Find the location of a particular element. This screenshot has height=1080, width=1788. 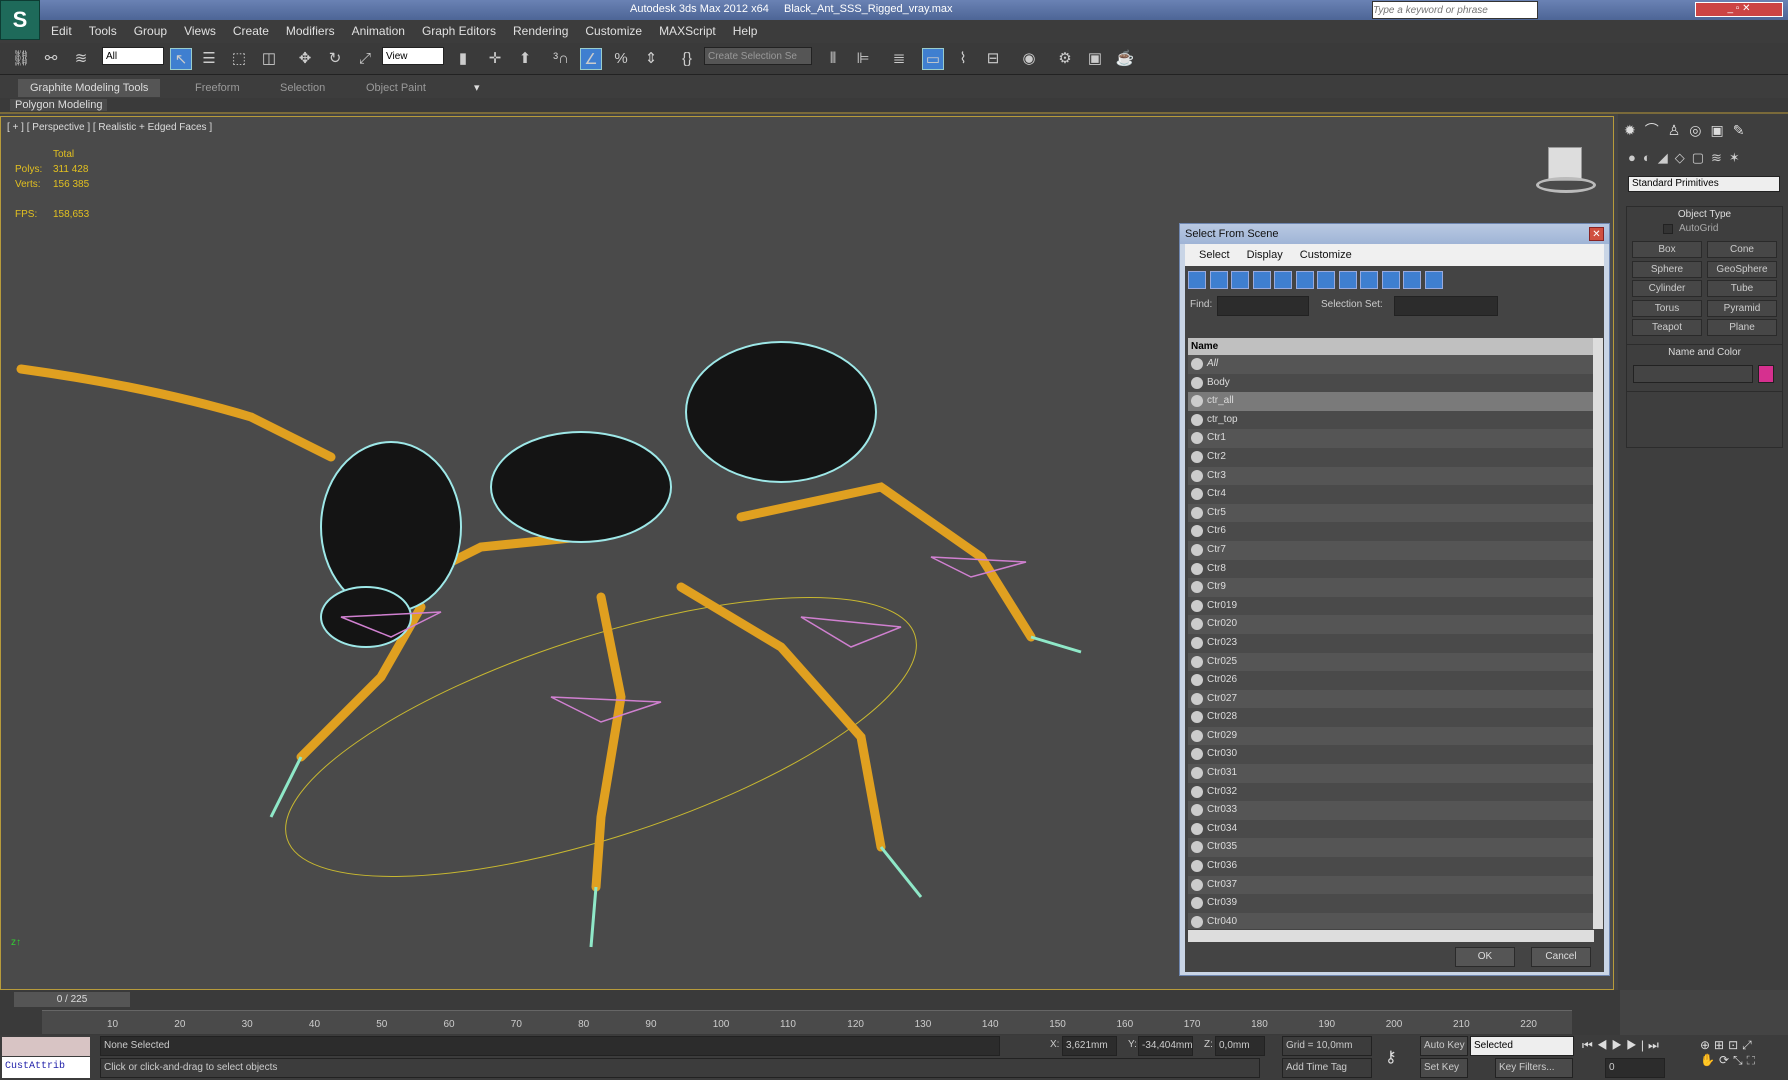

tab-graphite-modeling-tools: Graphite Modeling Tools is located at coordinates (89, 88).